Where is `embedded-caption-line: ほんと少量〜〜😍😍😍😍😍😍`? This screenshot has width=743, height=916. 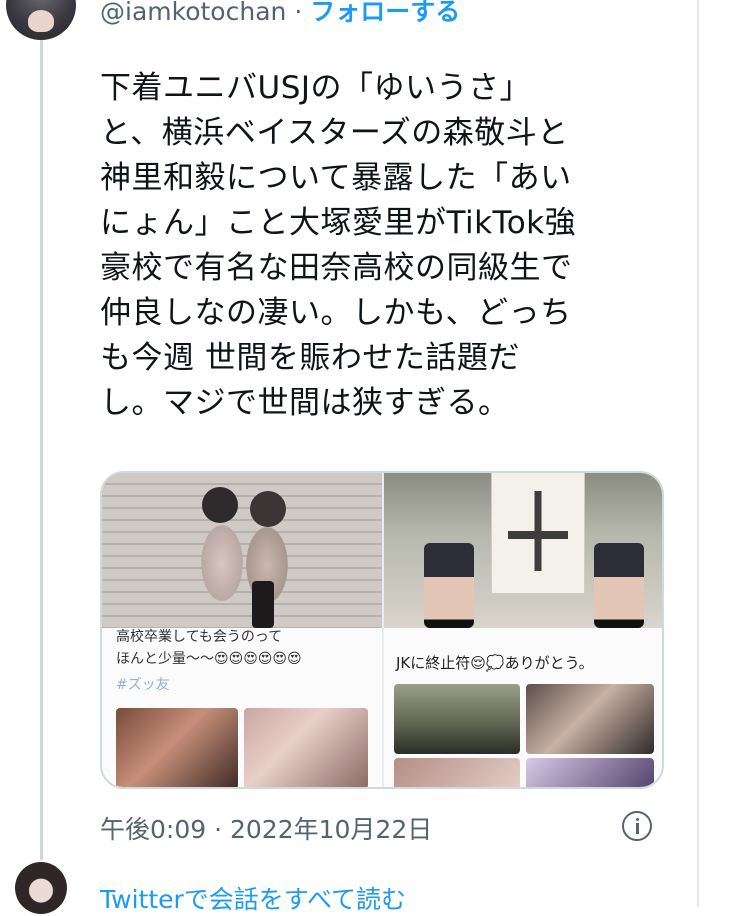
embedded-caption-line: ほんと少量〜〜😍😍😍😍😍😍 is located at coordinates (209, 659).